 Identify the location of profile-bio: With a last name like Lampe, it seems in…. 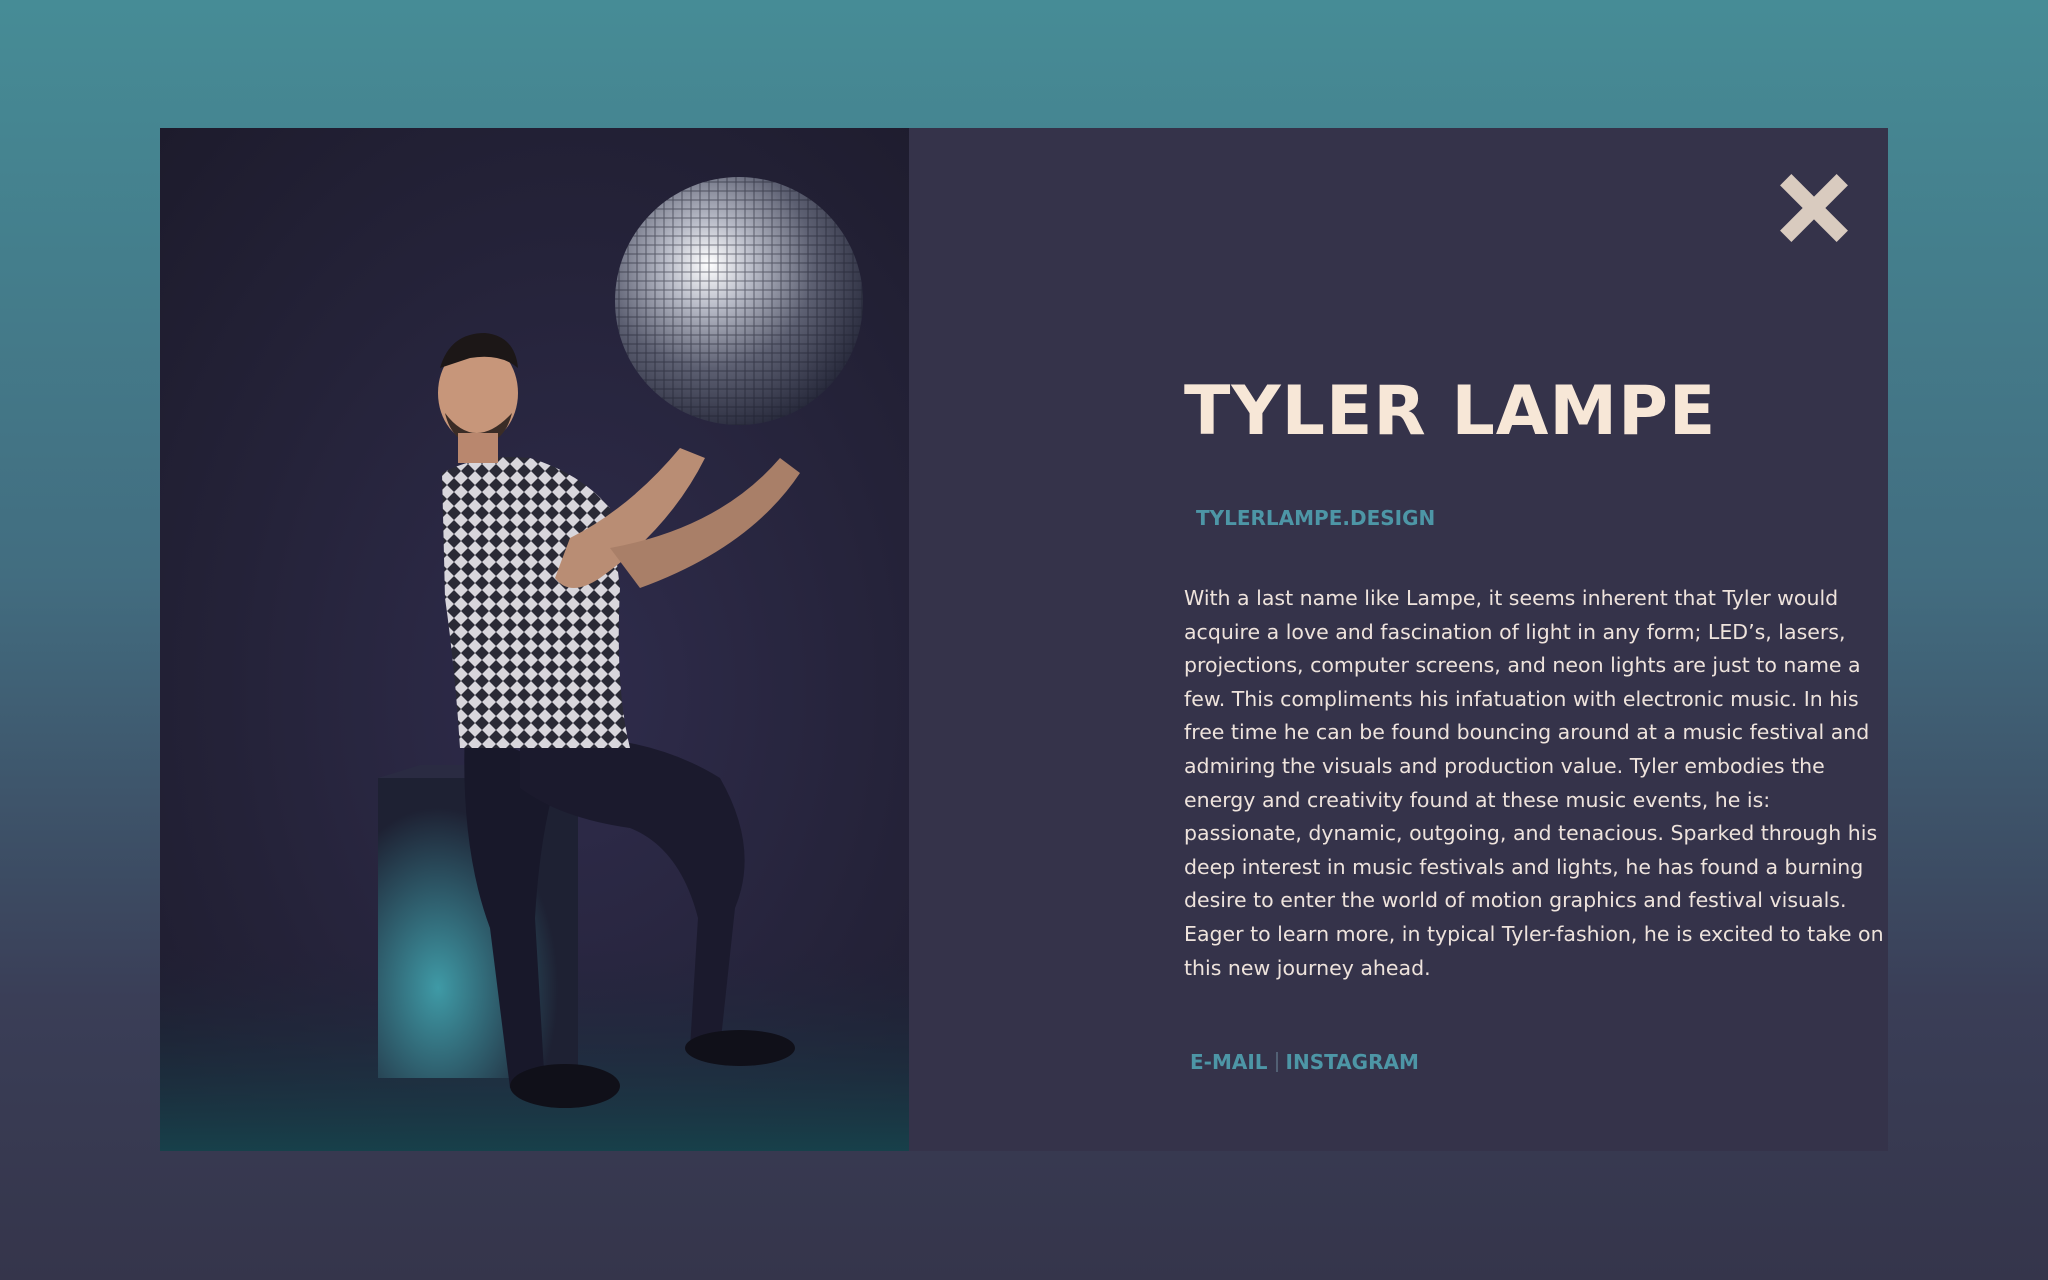
(1534, 783).